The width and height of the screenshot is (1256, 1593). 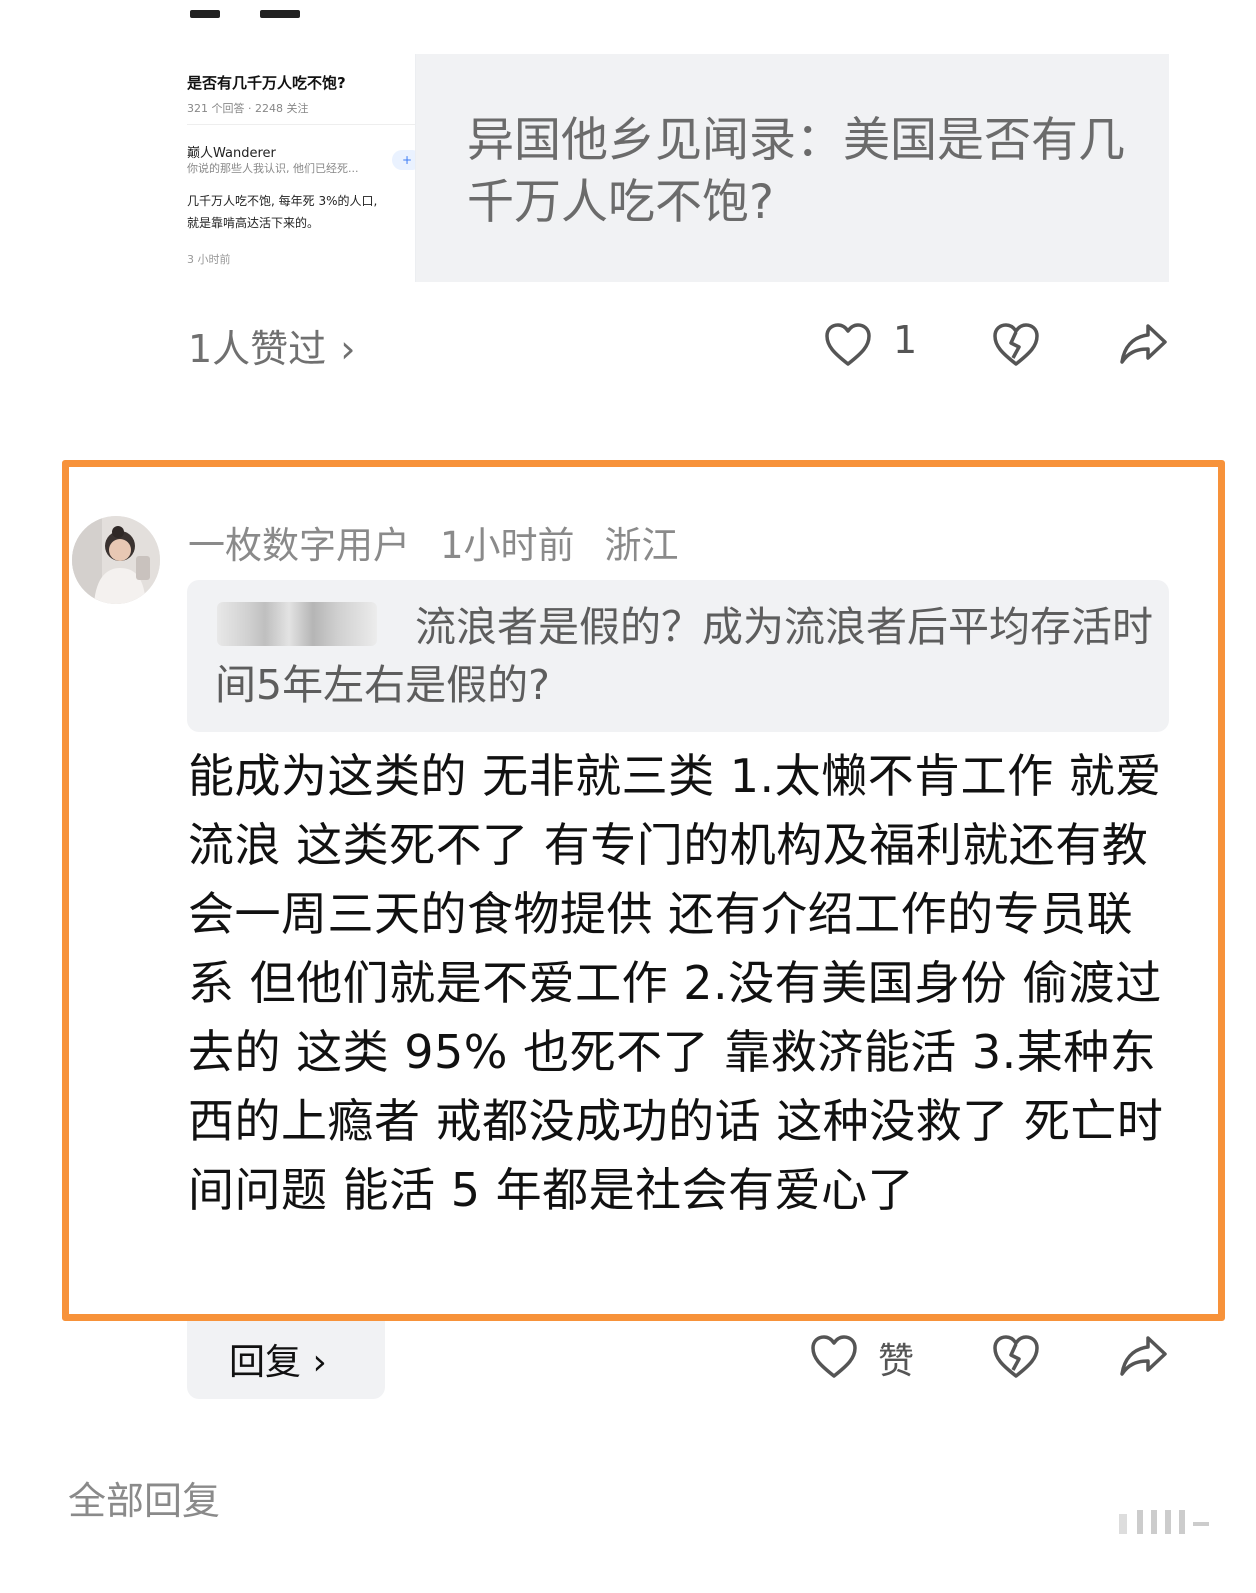 What do you see at coordinates (209, 259) in the screenshot?
I see `thumb-time: 3 小时前` at bounding box center [209, 259].